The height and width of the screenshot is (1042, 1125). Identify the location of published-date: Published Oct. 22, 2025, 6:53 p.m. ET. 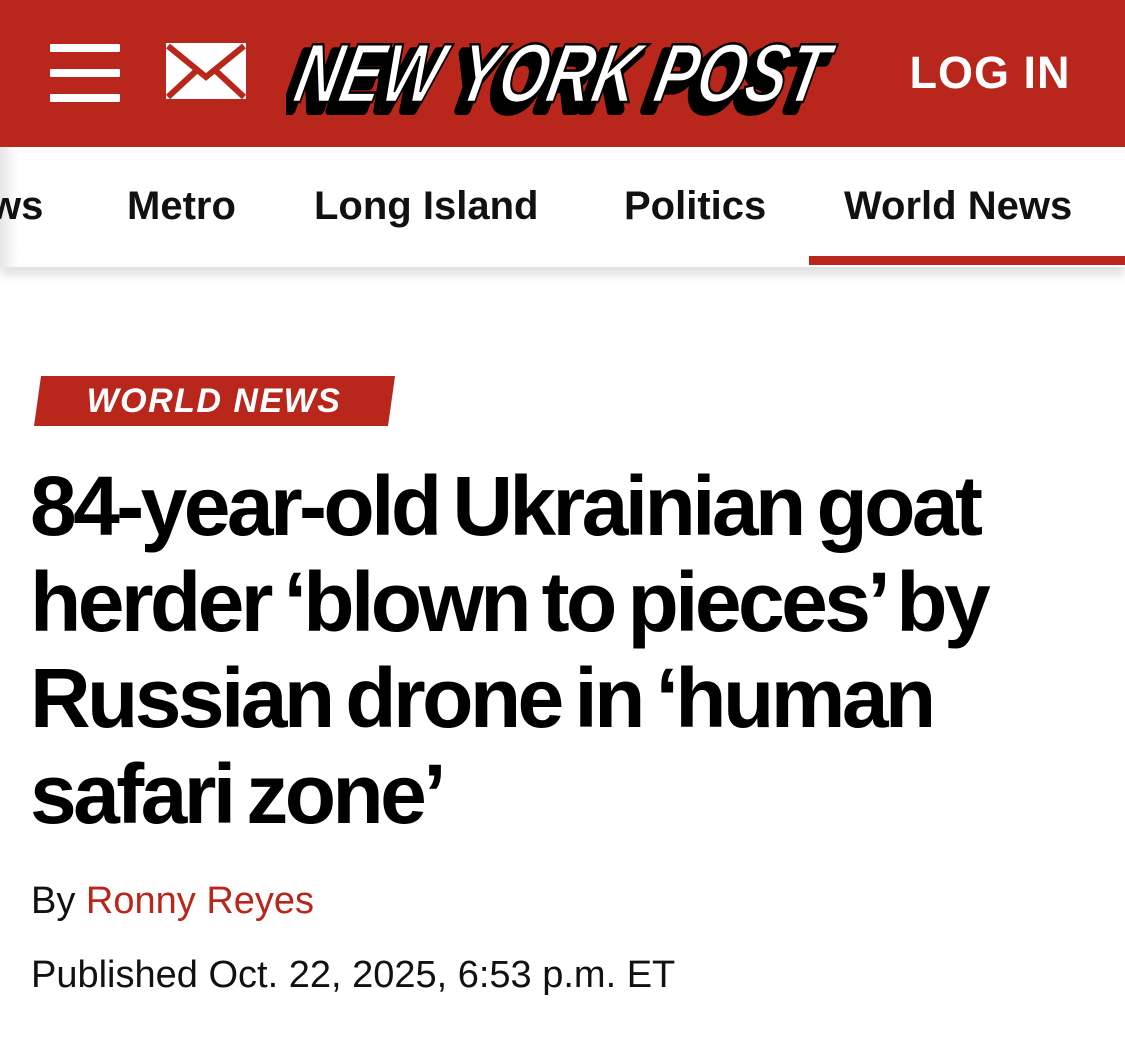
(353, 975).